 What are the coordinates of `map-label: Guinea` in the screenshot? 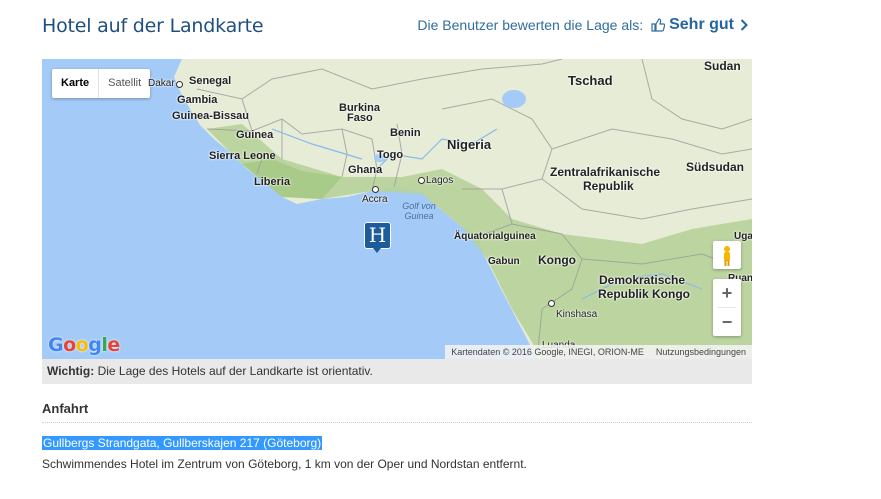 It's located at (255, 135).